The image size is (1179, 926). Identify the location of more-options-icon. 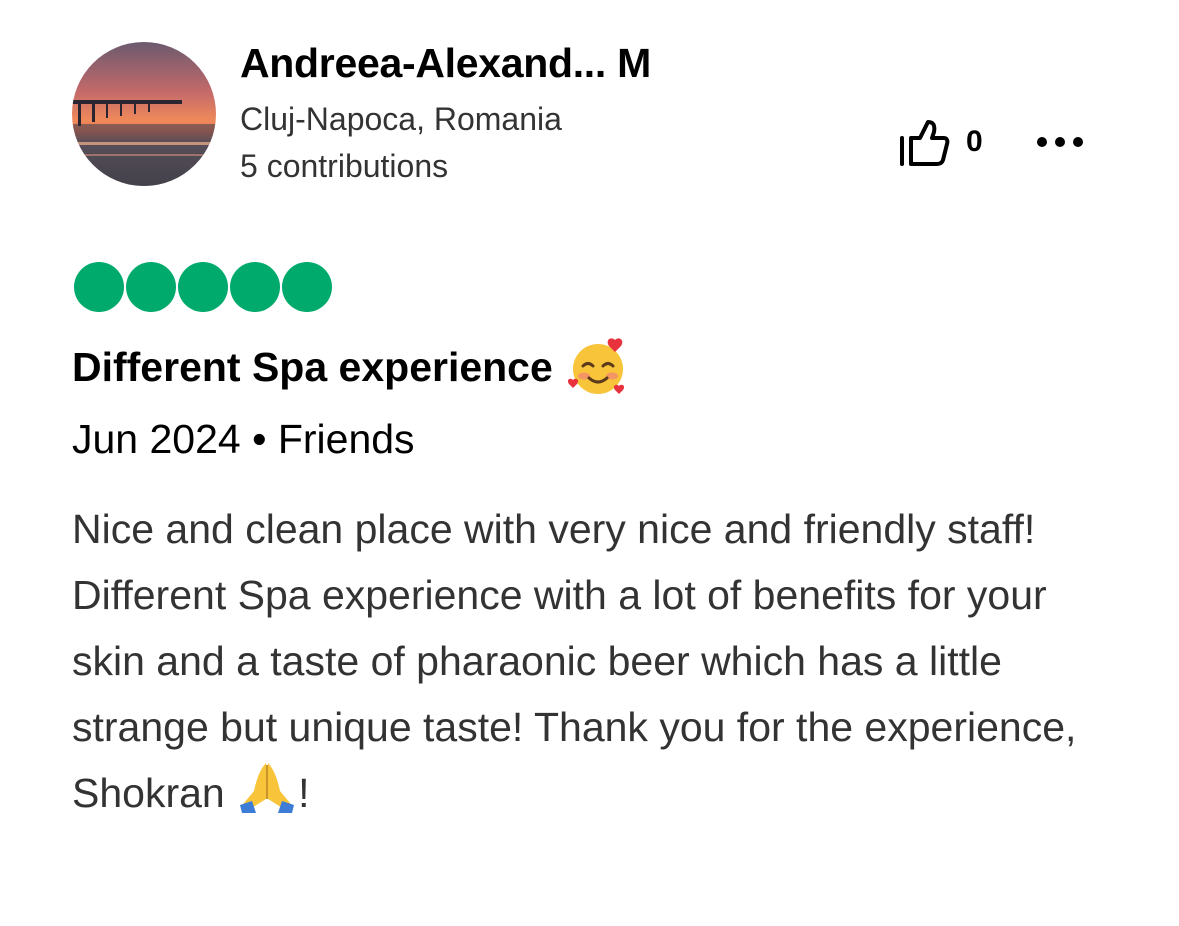
(1060, 142).